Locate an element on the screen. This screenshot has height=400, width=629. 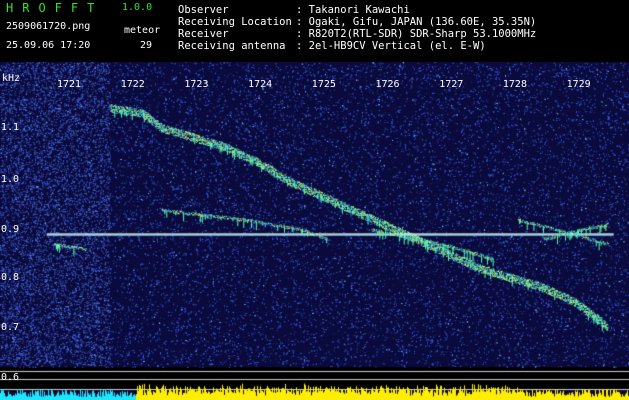
y-tick-label: 0.7 is located at coordinates (10, 327).